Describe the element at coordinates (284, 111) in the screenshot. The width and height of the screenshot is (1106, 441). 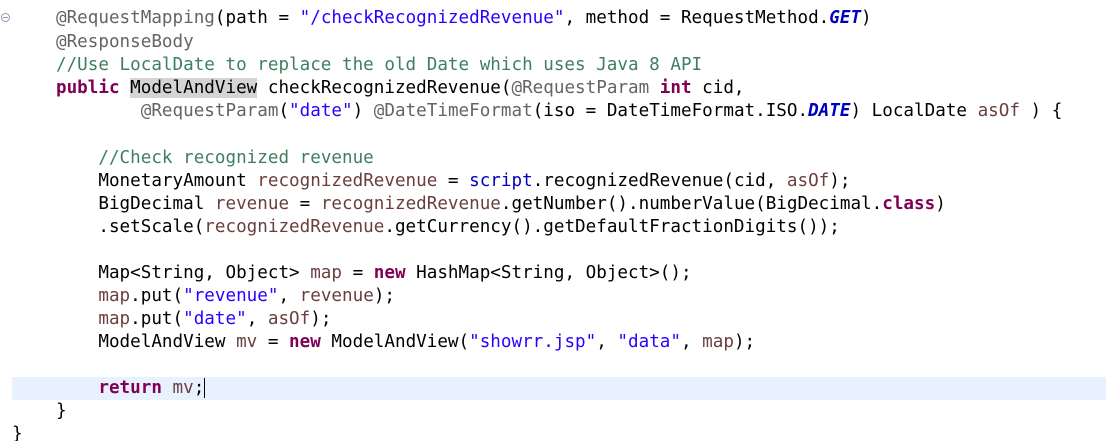
I see `code-token: (` at that location.